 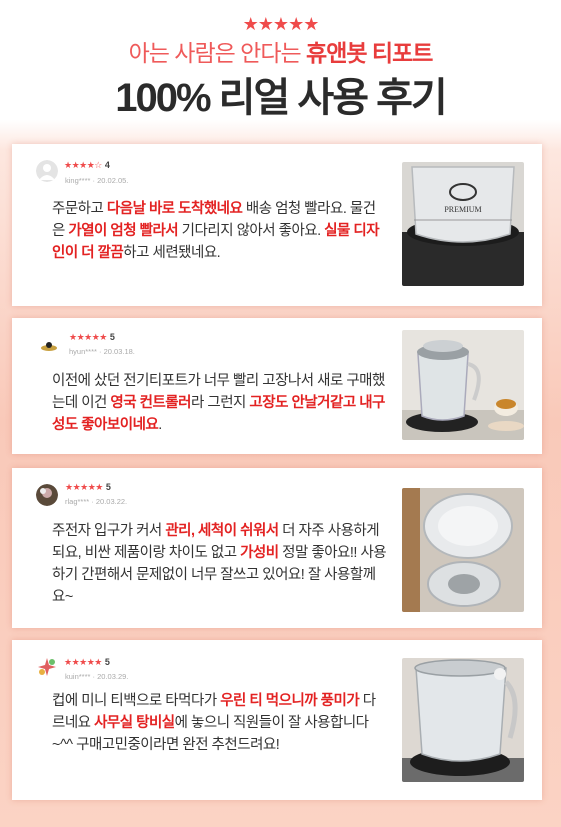 I want to click on text-highlight: 다음날 바로 도착했네요, so click(x=174, y=209).